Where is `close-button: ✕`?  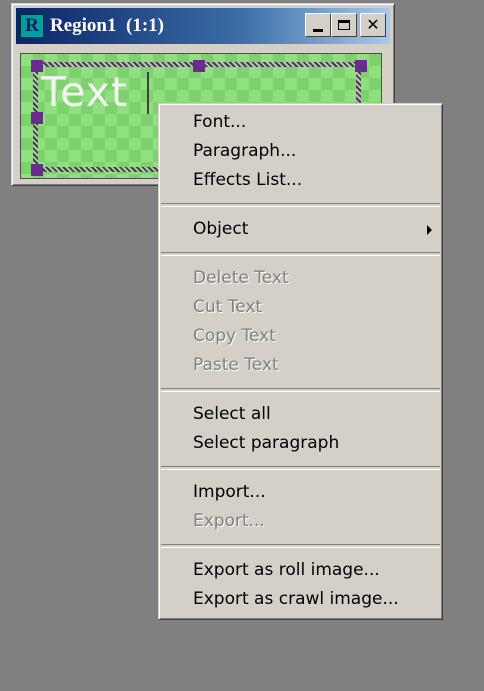 close-button: ✕ is located at coordinates (373, 25).